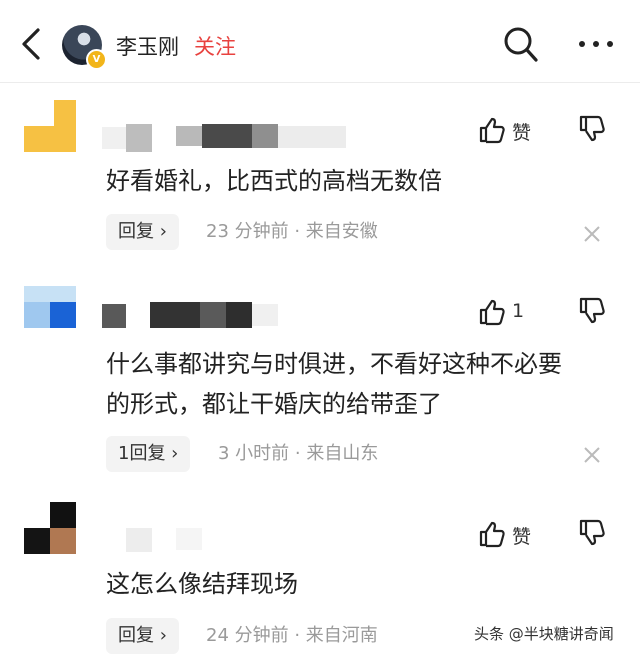 The height and width of the screenshot is (655, 640). Describe the element at coordinates (96, 59) in the screenshot. I see `verified-badge-icon: V` at that location.